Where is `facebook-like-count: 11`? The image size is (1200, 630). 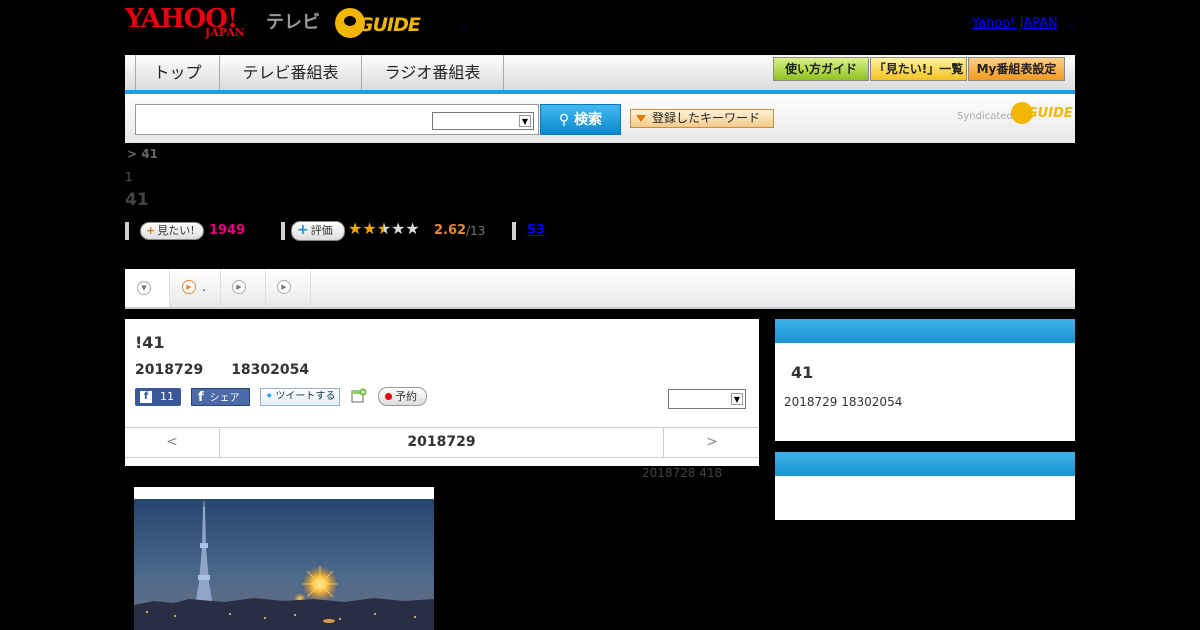 facebook-like-count: 11 is located at coordinates (167, 396).